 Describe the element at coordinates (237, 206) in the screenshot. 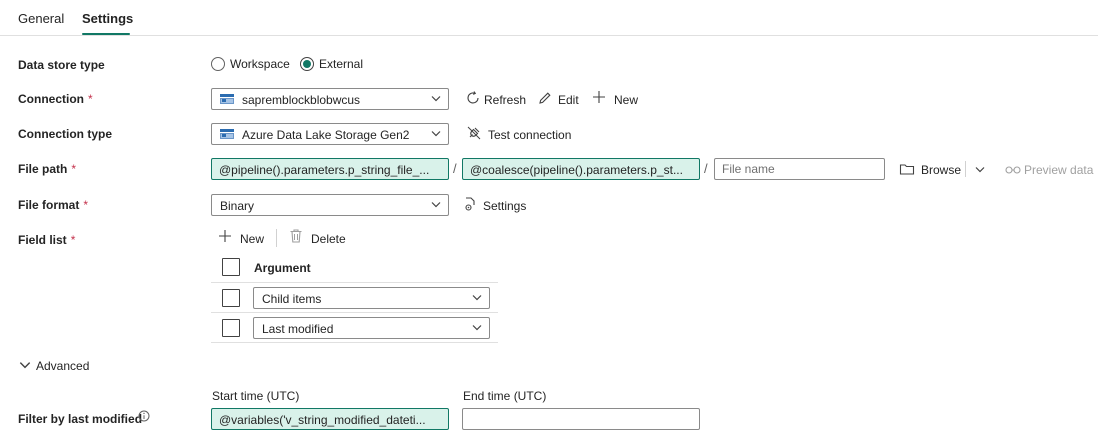

I see `file-format-value: Binary` at that location.